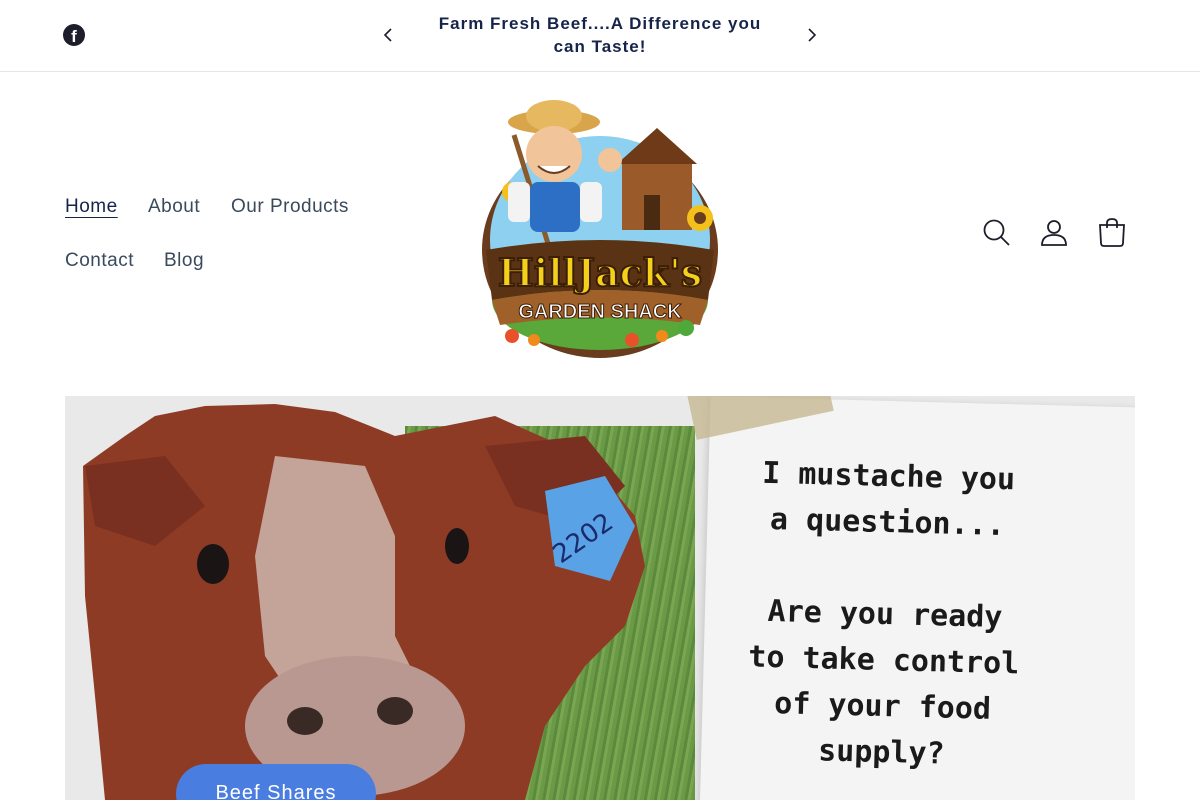 Image resolution: width=1200 pixels, height=800 pixels. I want to click on facebook-icon: f, so click(74, 35).